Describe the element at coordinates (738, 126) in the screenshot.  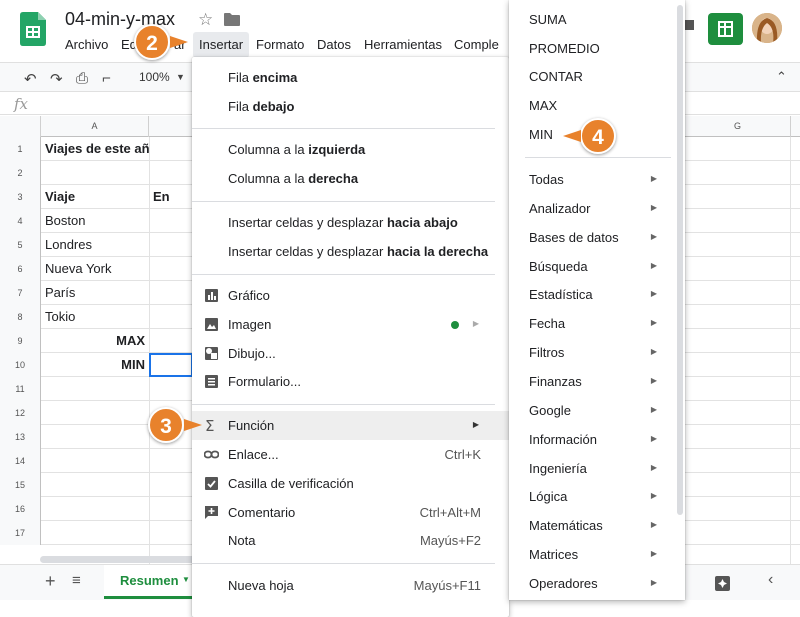
I see `column-header-g: G` at that location.